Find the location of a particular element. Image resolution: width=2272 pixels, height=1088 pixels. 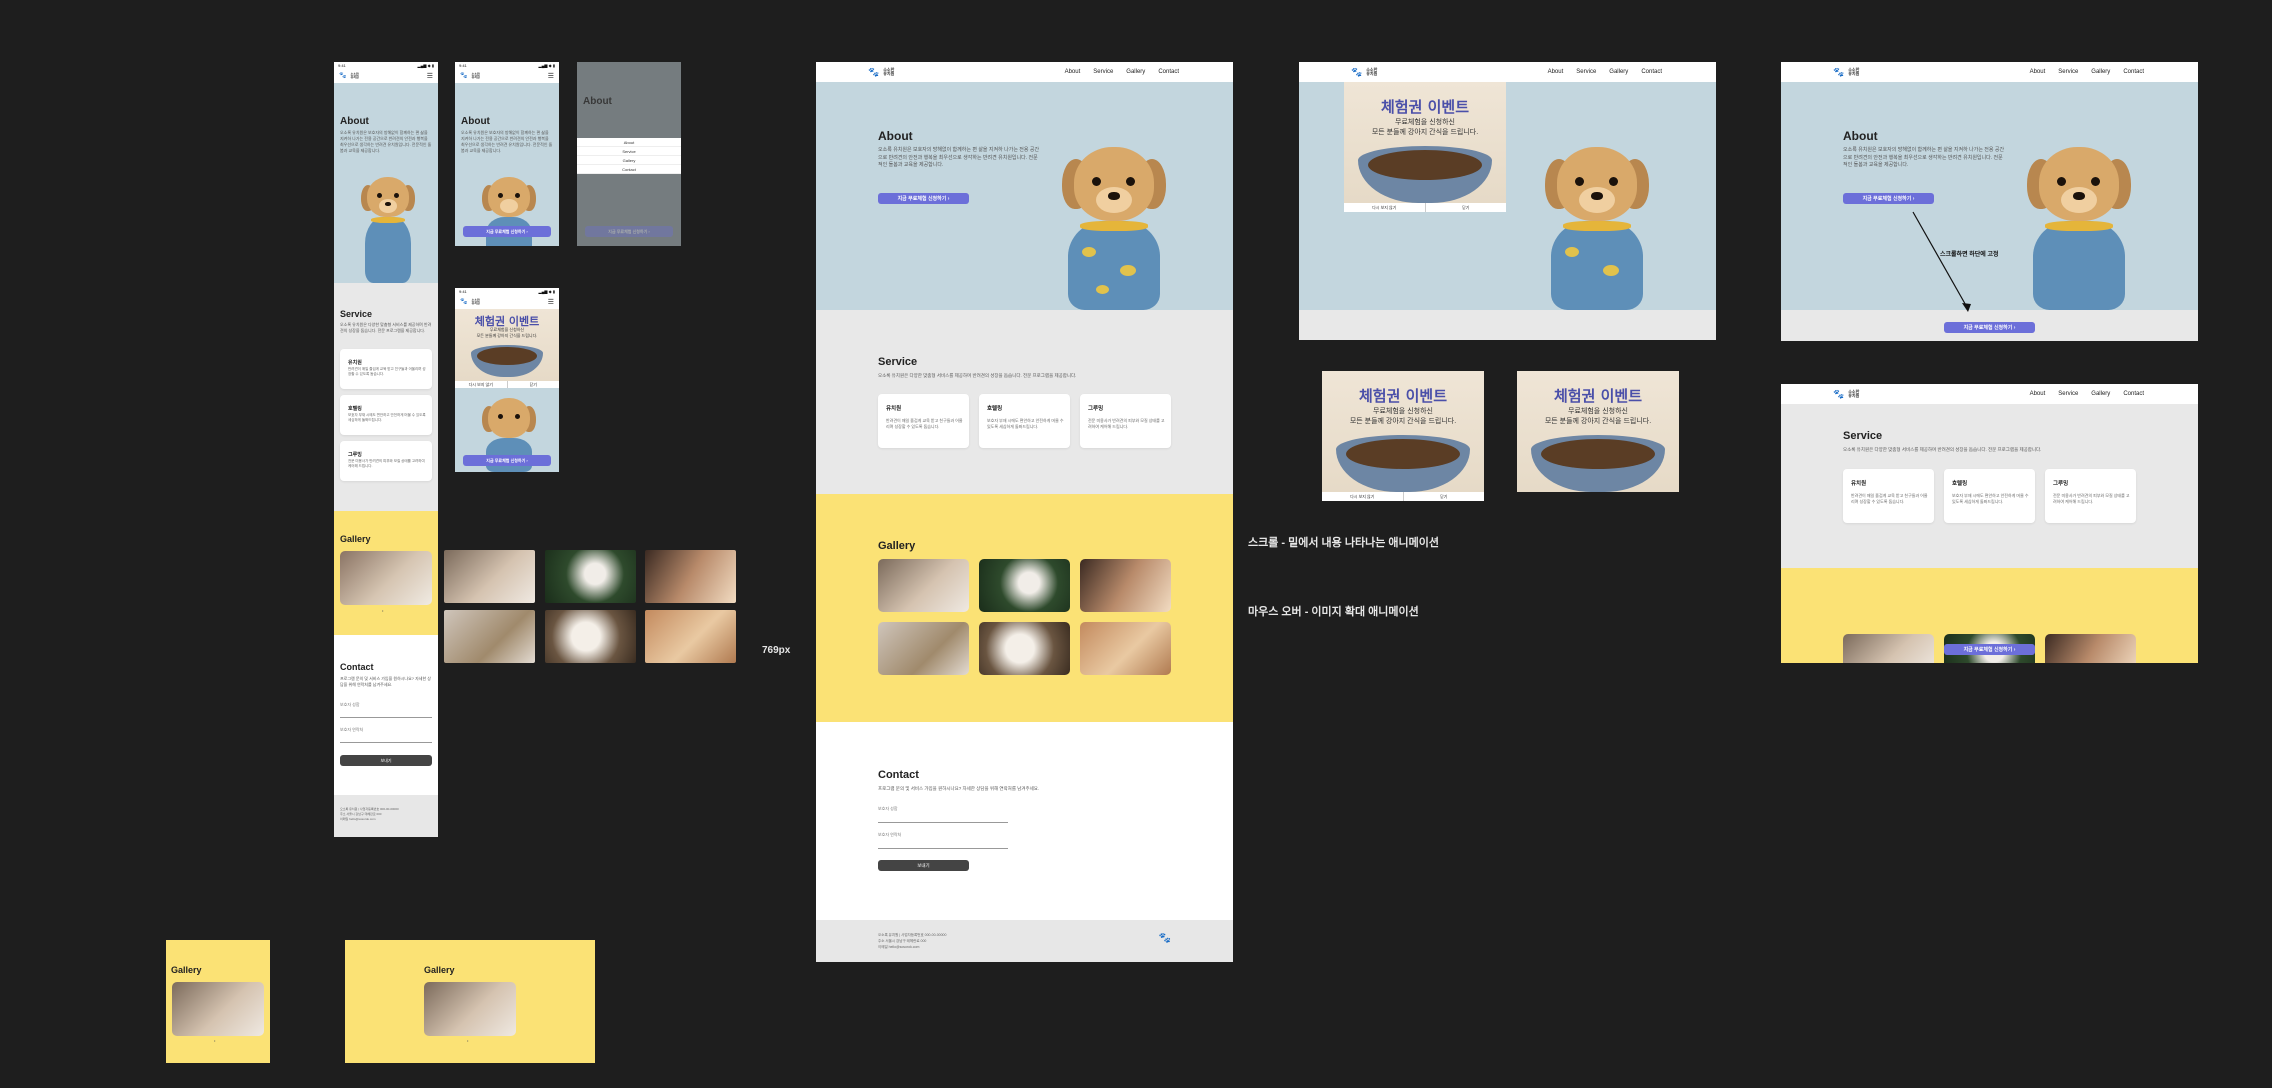

service-section-peek is located at coordinates (1507, 325).